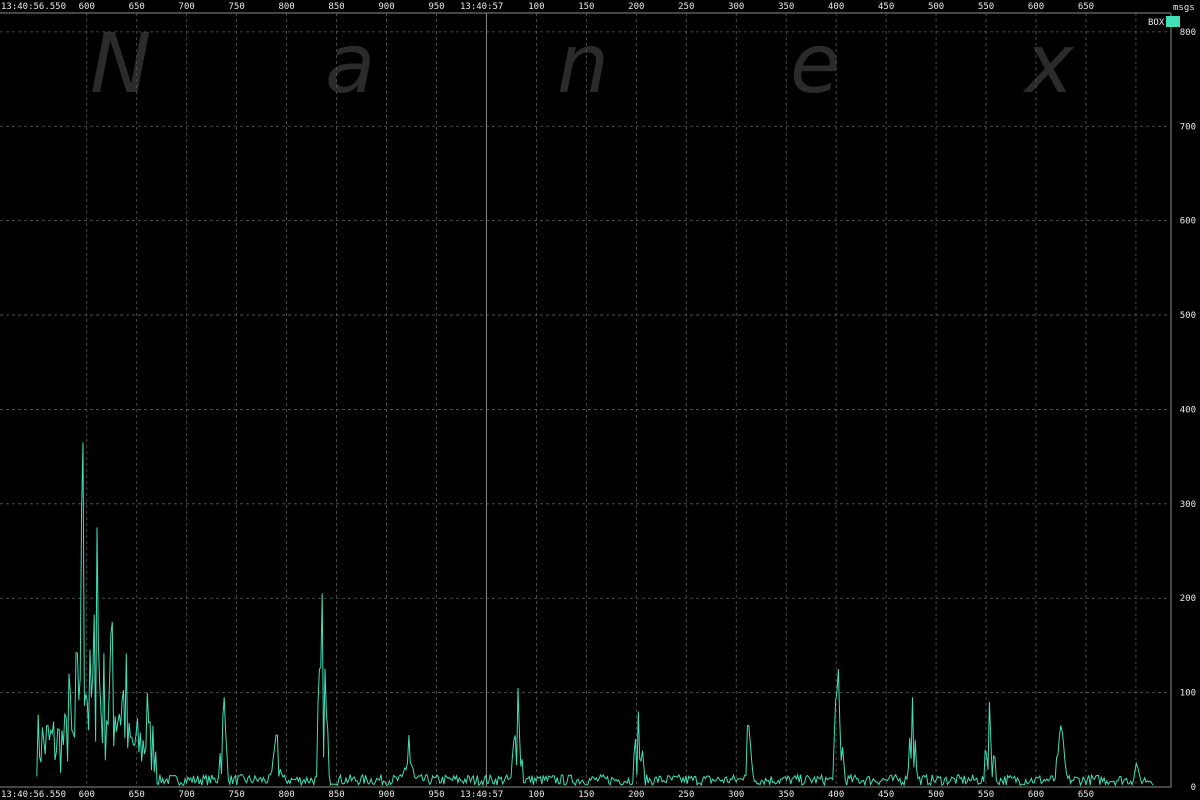  I want to click on x-tick-label-top: 950, so click(436, 7).